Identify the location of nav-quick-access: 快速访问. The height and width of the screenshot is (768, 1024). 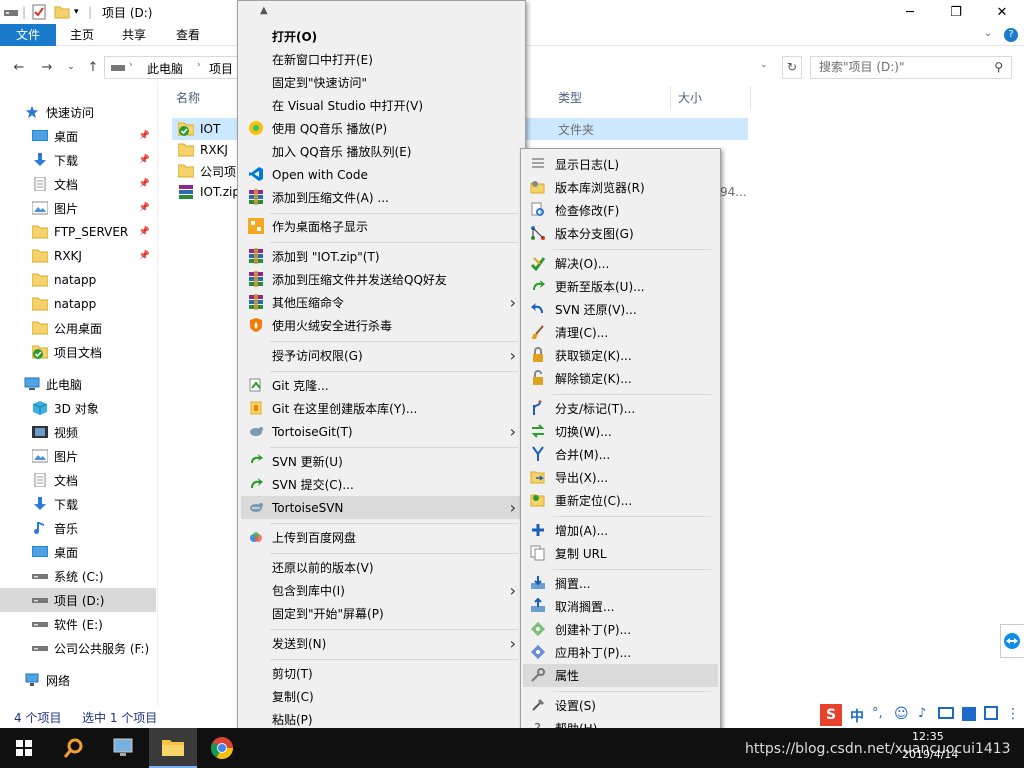
(78, 112).